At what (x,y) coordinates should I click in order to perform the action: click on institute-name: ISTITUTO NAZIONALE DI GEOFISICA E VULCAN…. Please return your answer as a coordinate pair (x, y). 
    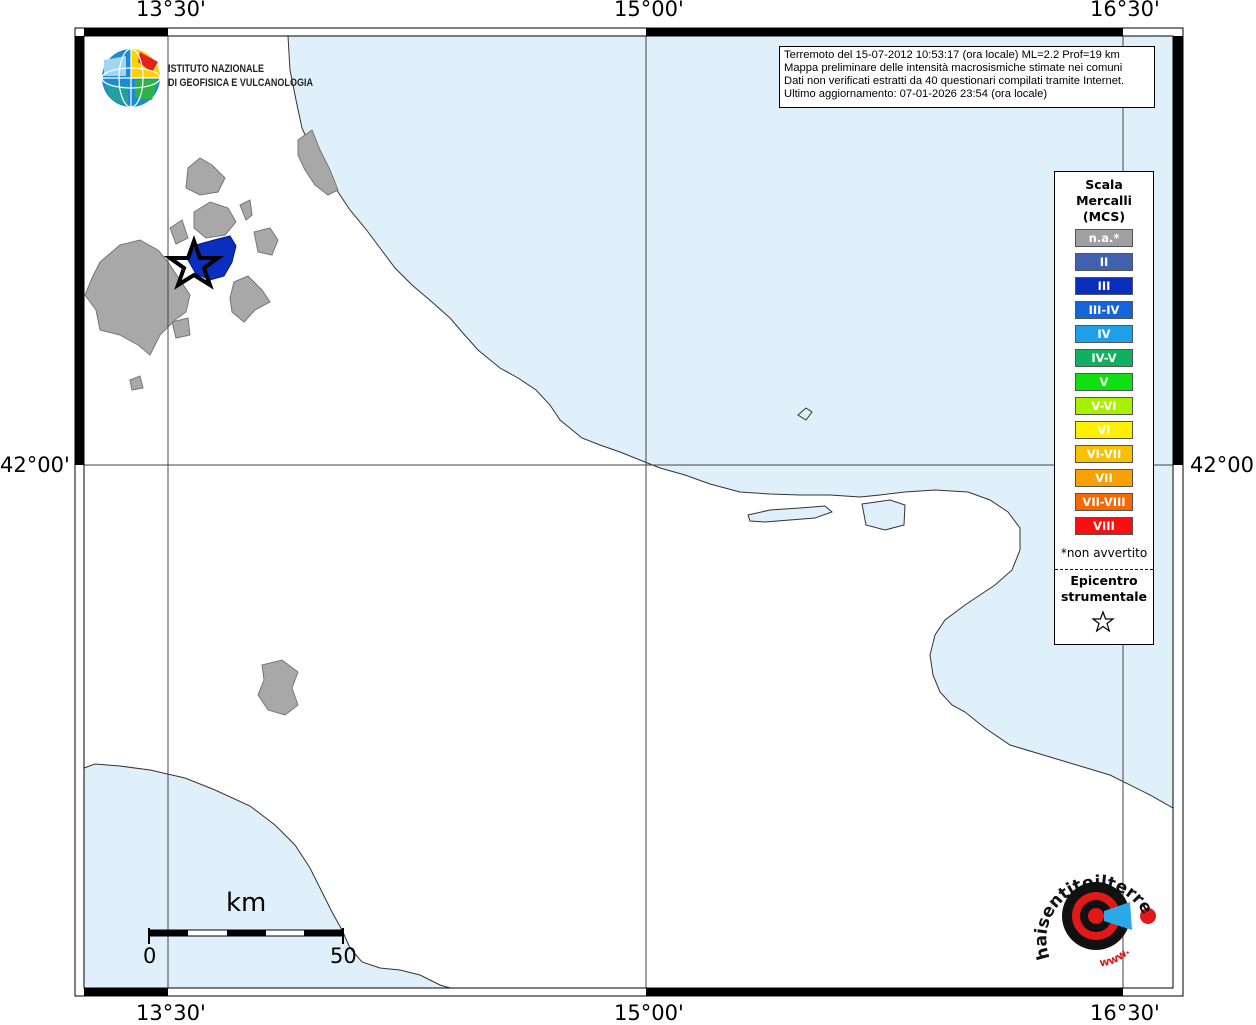
    Looking at the image, I should click on (240, 76).